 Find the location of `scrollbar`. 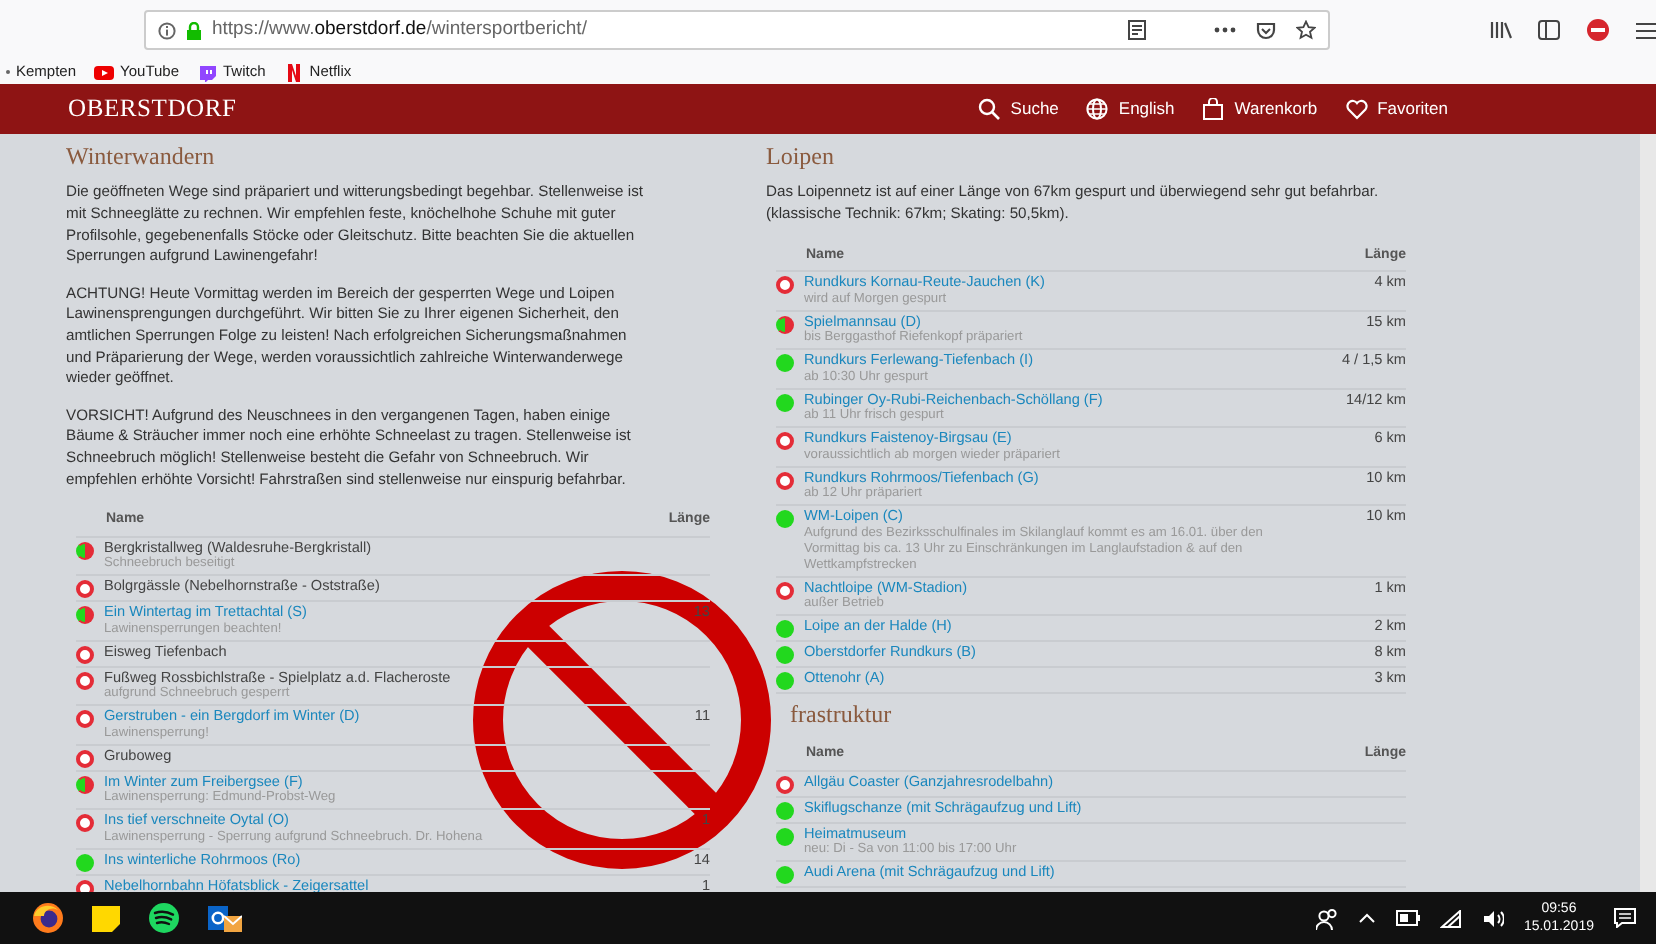

scrollbar is located at coordinates (1648, 513).